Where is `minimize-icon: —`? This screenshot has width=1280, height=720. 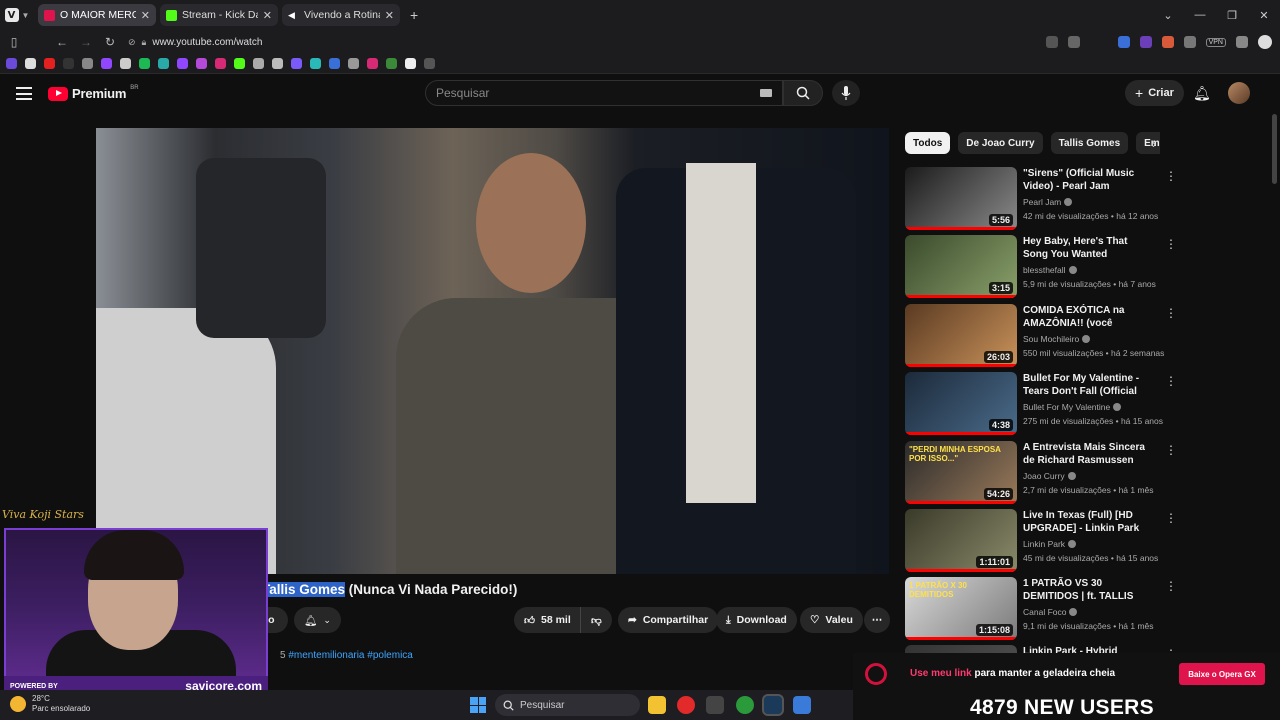
minimize-icon: — is located at coordinates (1200, 15).